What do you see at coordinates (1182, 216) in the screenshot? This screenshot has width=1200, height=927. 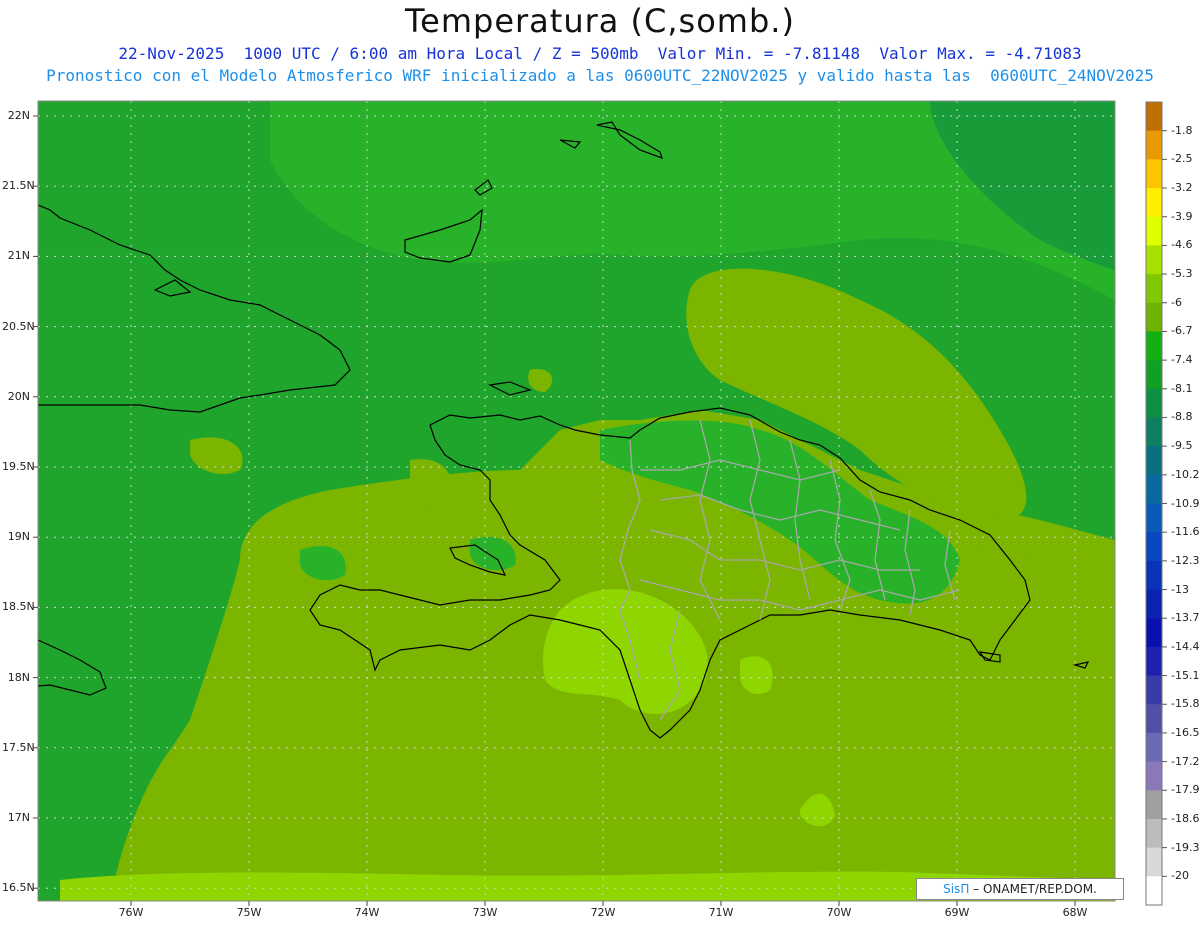 I see `colorbar-label: -3.9` at bounding box center [1182, 216].